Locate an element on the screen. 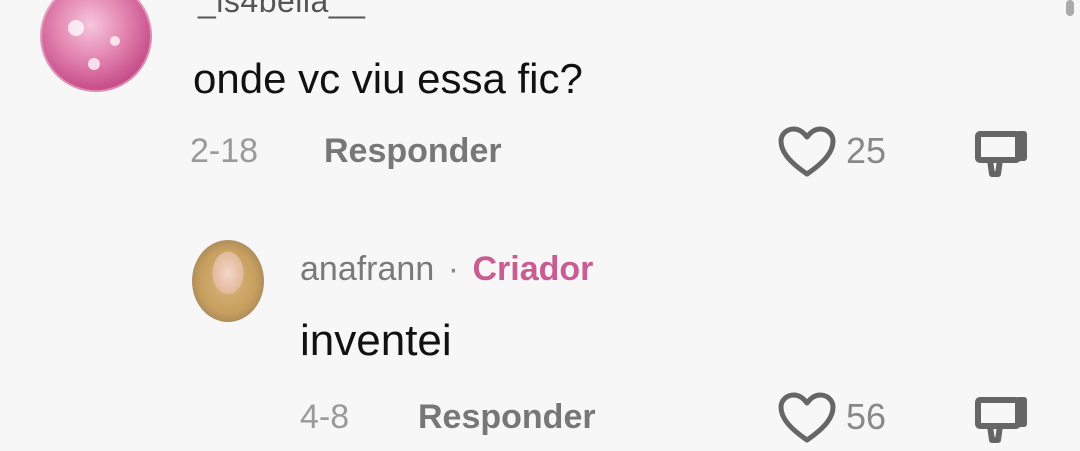 This screenshot has width=1080, height=451. scroll-indicator is located at coordinates (1070, 8).